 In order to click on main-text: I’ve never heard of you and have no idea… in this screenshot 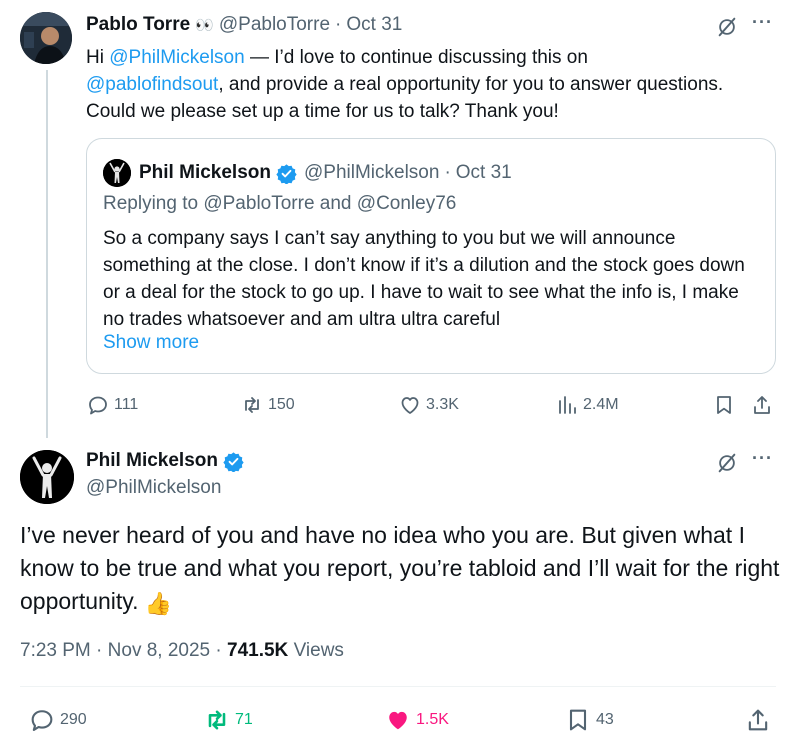, I will do `click(400, 568)`.